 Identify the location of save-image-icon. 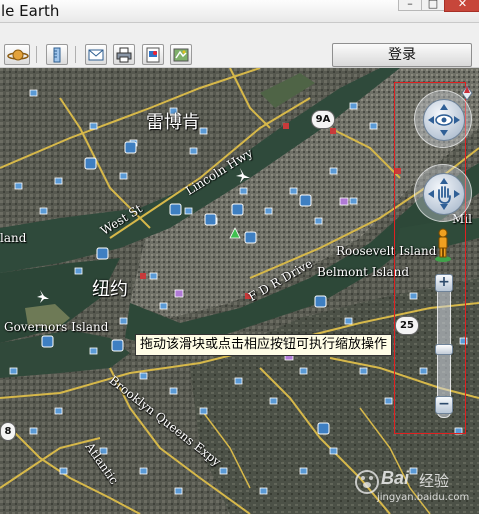
(153, 55).